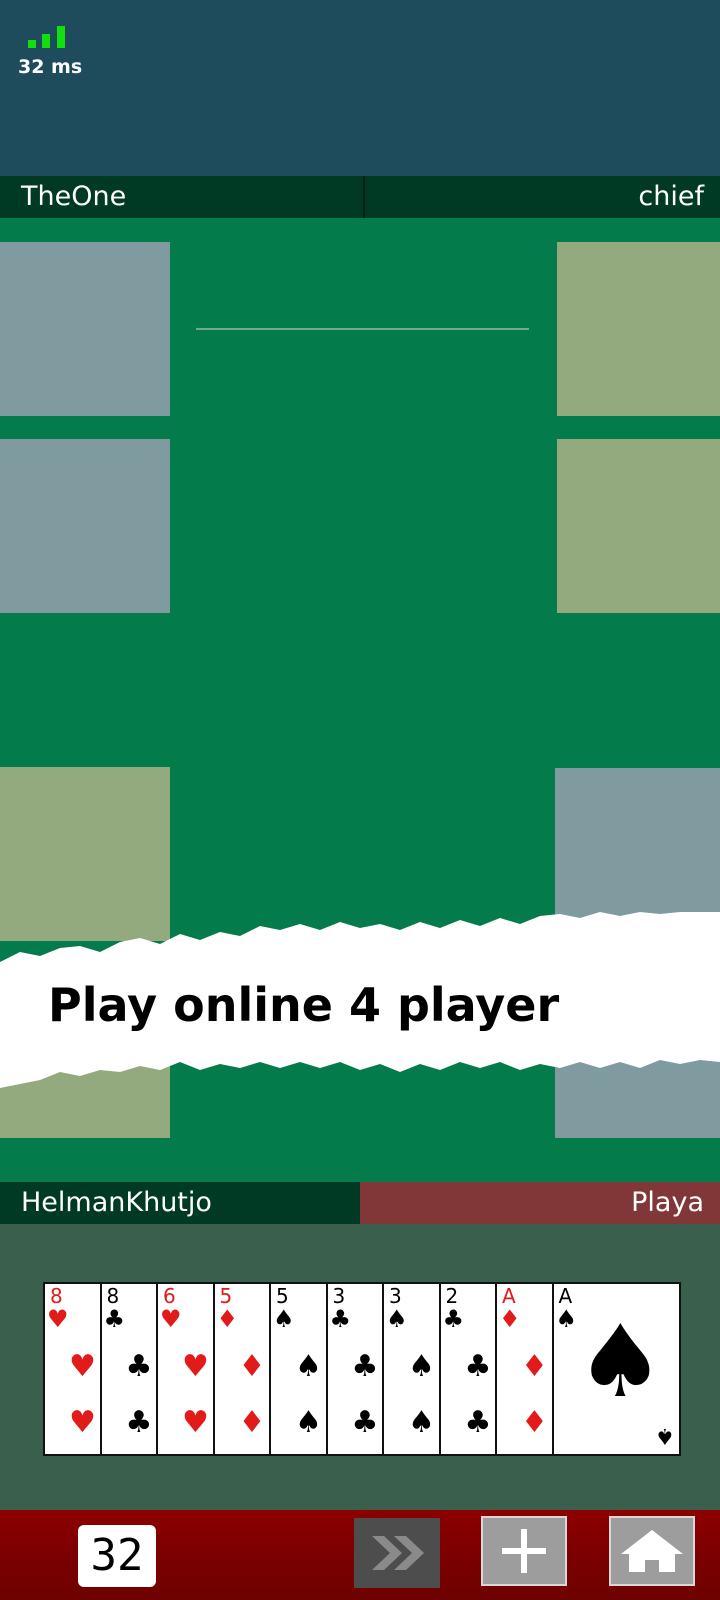  I want to click on card-A-of-diamonds: A ♦ ♦ ♦, so click(525, 1369).